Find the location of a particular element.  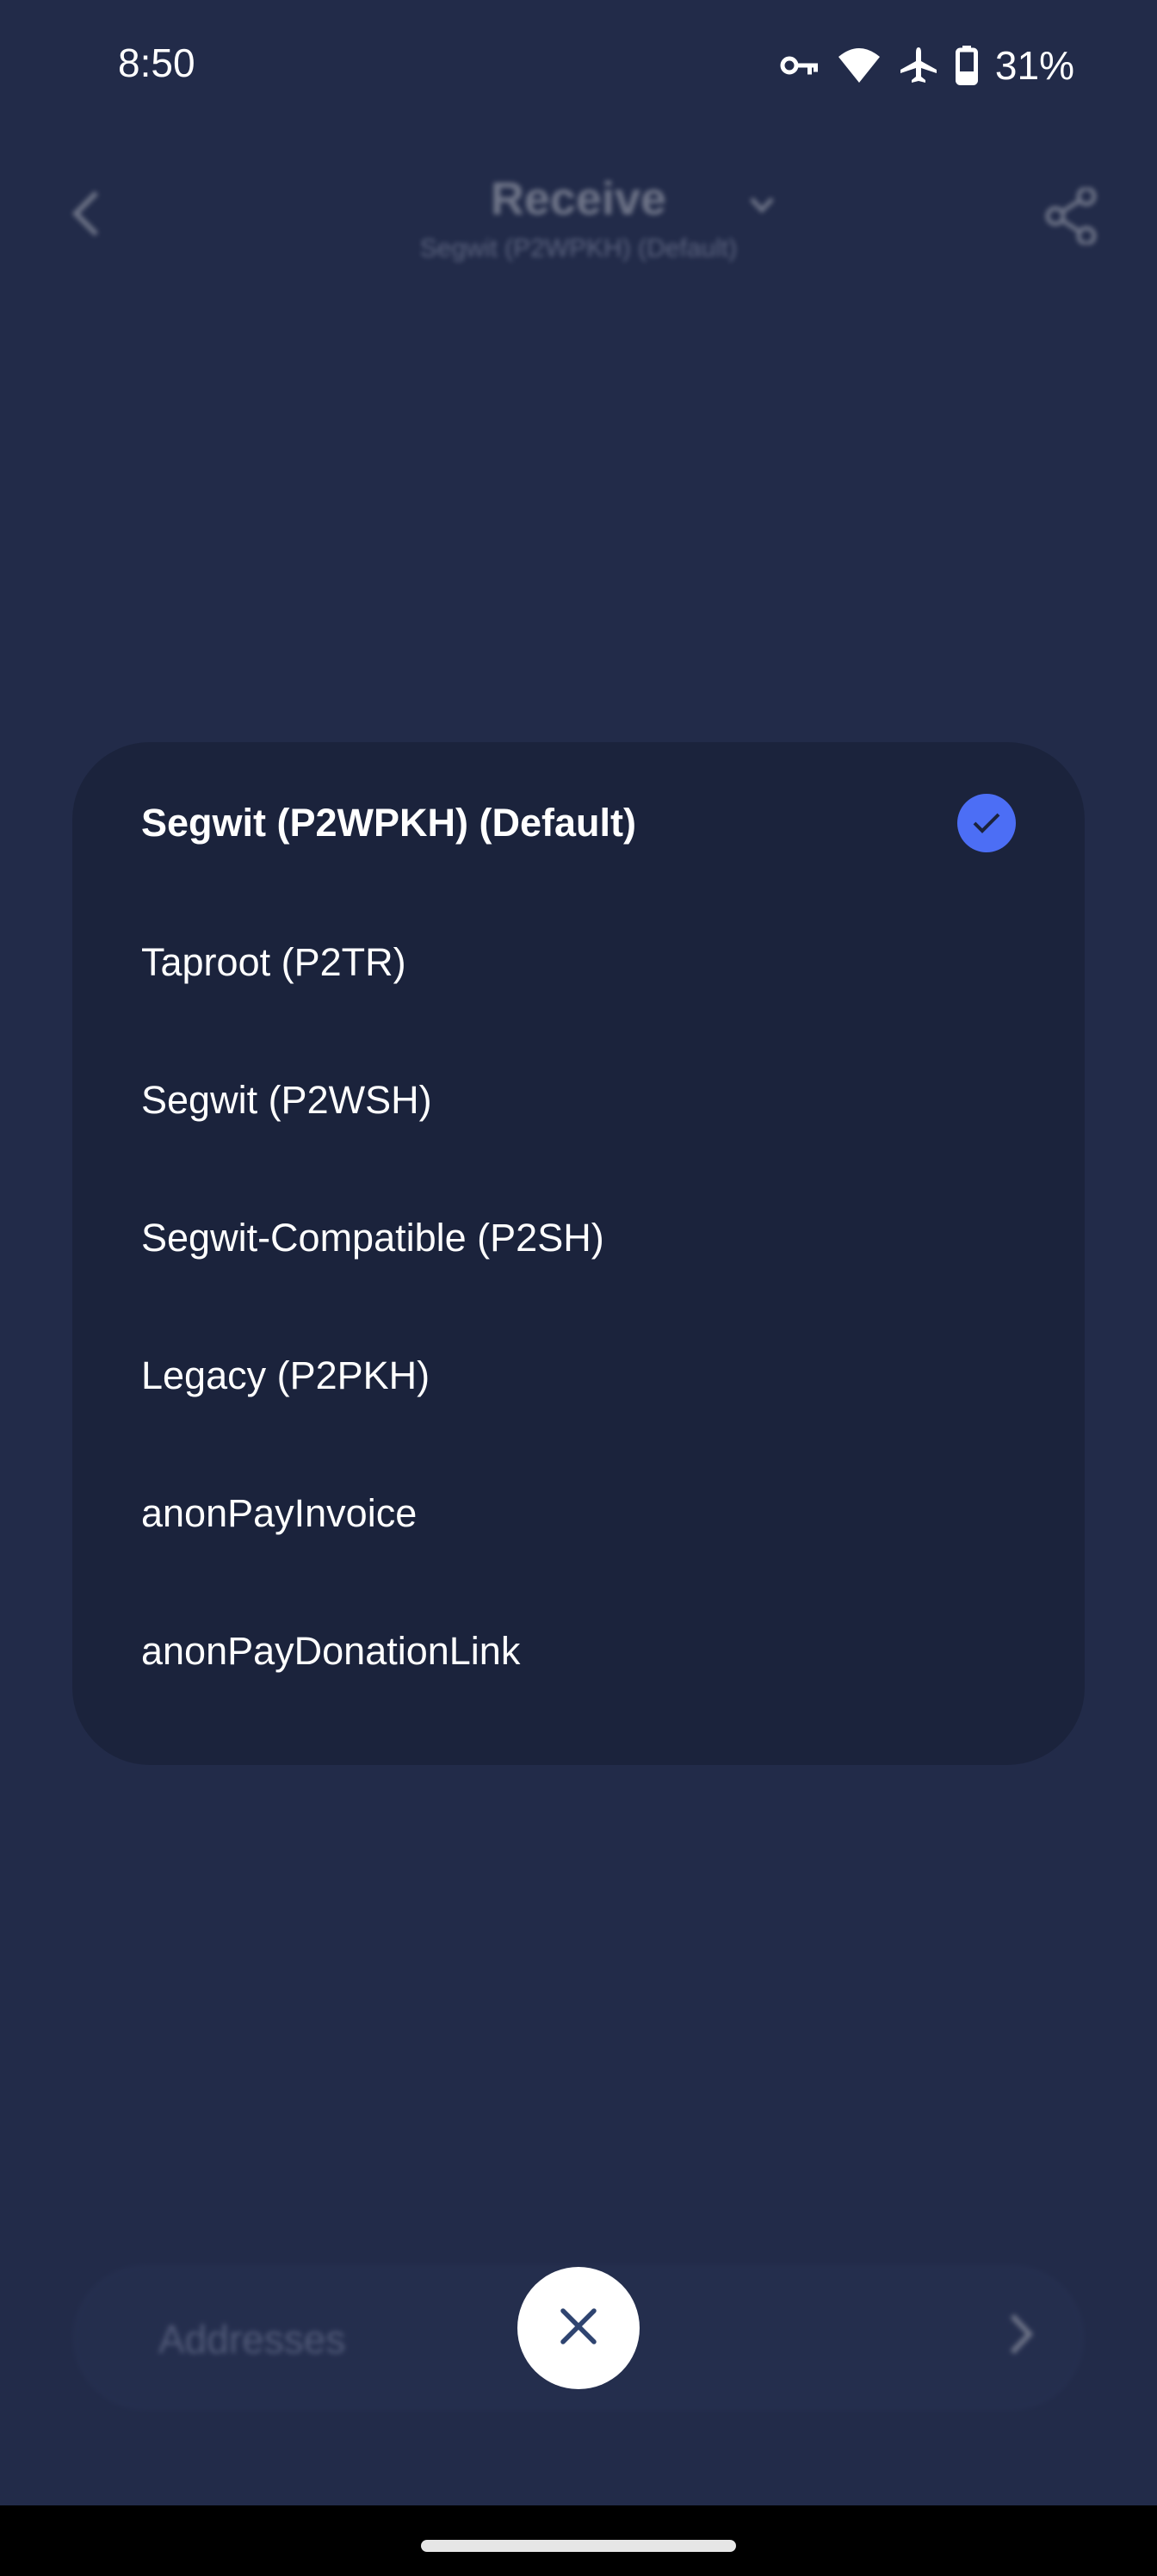

share-icon is located at coordinates (1071, 217).